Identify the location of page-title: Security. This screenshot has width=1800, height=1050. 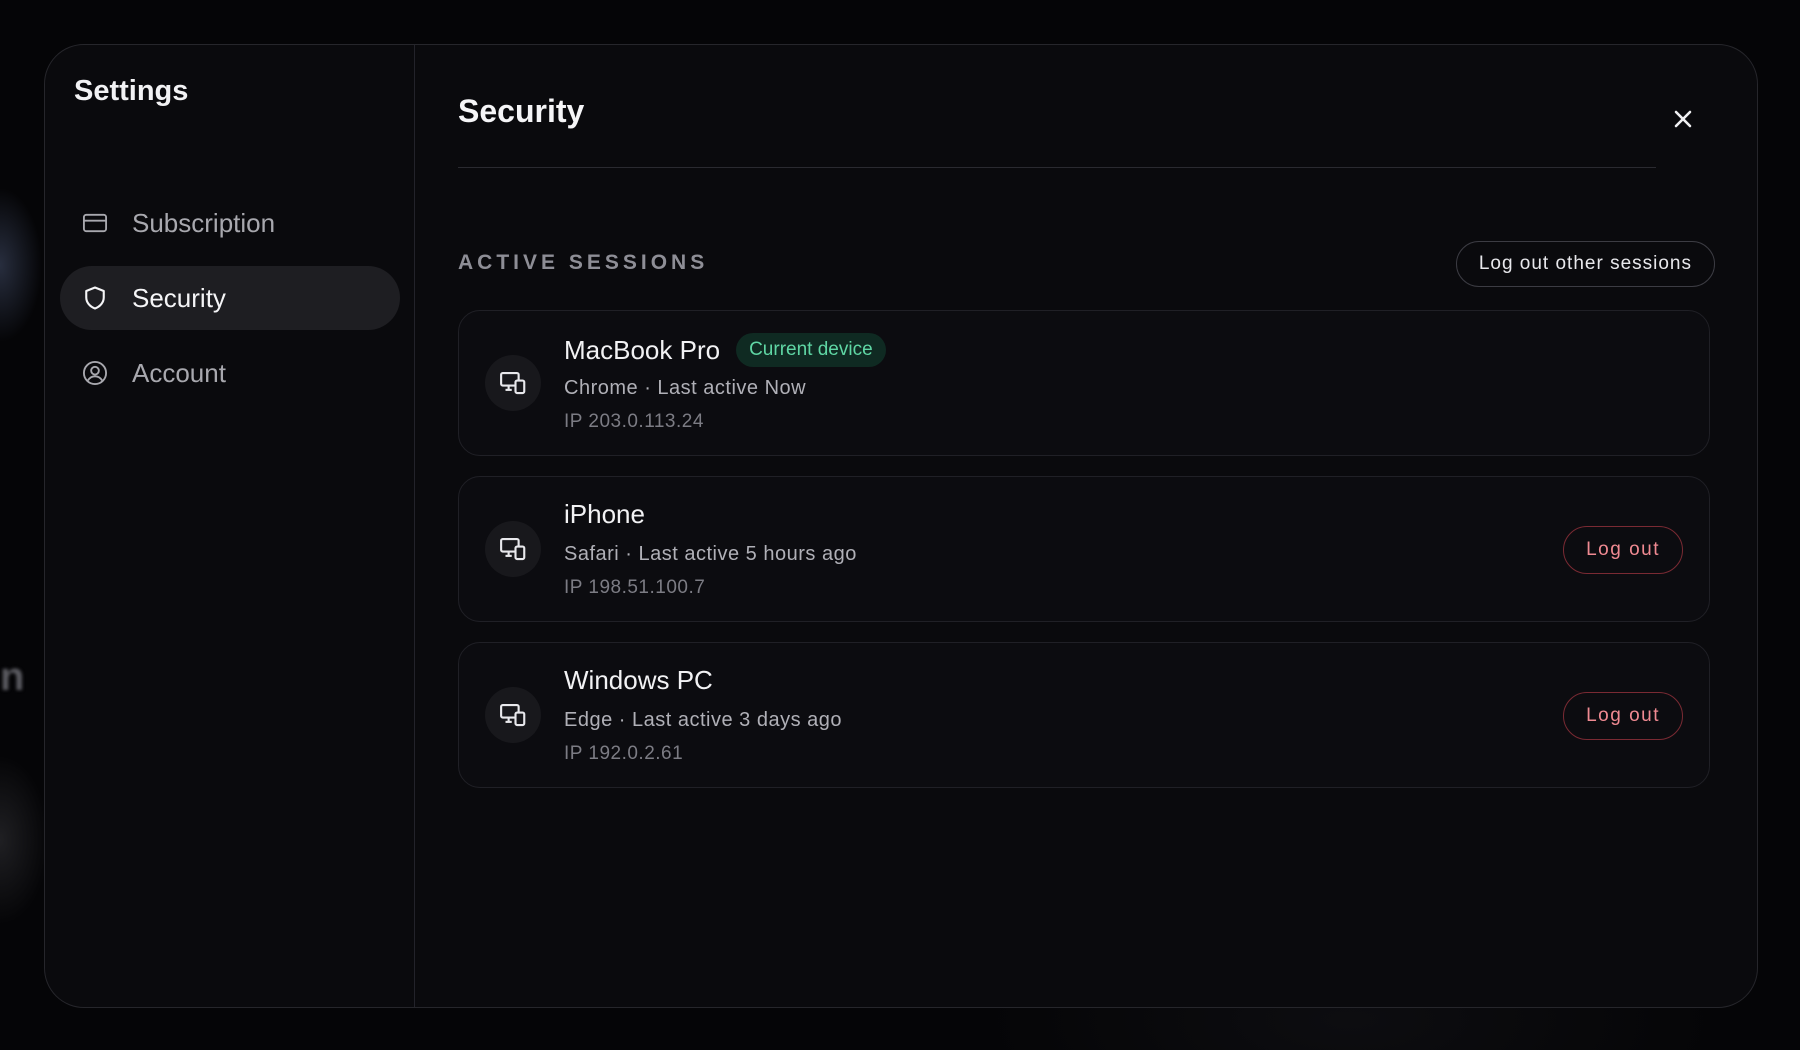
(521, 111).